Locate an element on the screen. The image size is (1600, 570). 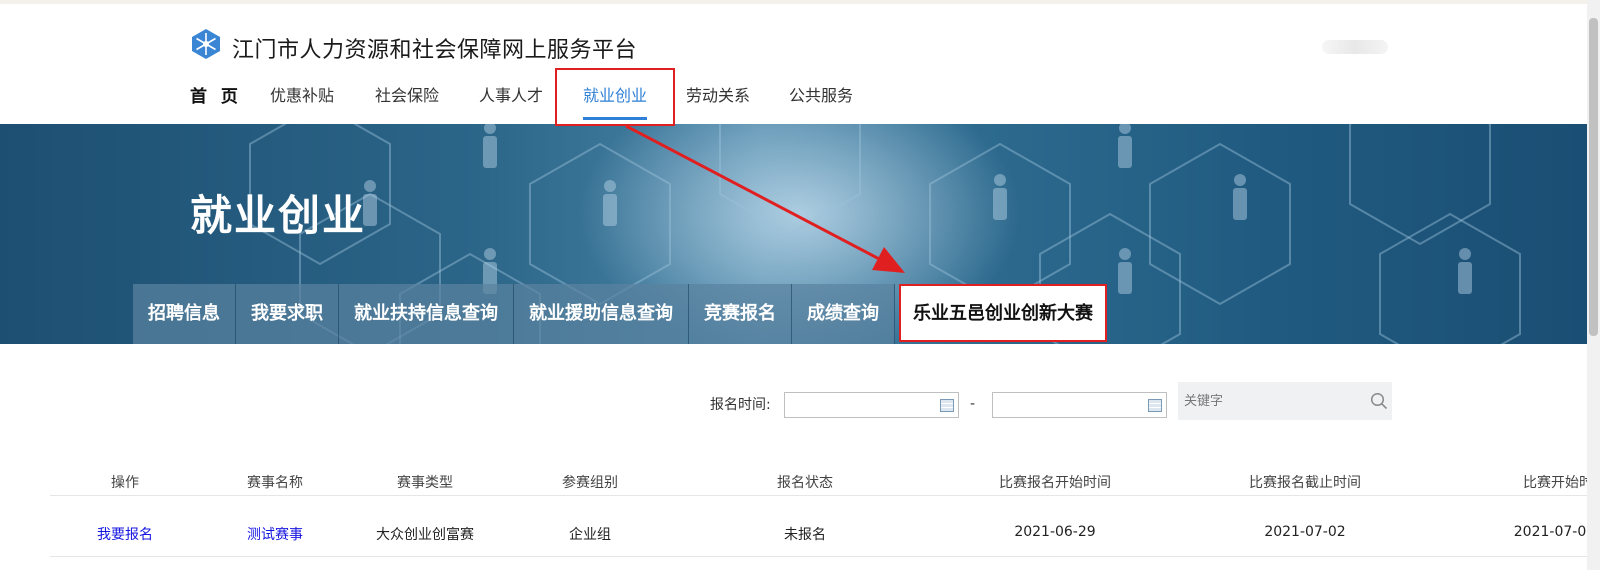
annotation-arrow is located at coordinates (765, 198).